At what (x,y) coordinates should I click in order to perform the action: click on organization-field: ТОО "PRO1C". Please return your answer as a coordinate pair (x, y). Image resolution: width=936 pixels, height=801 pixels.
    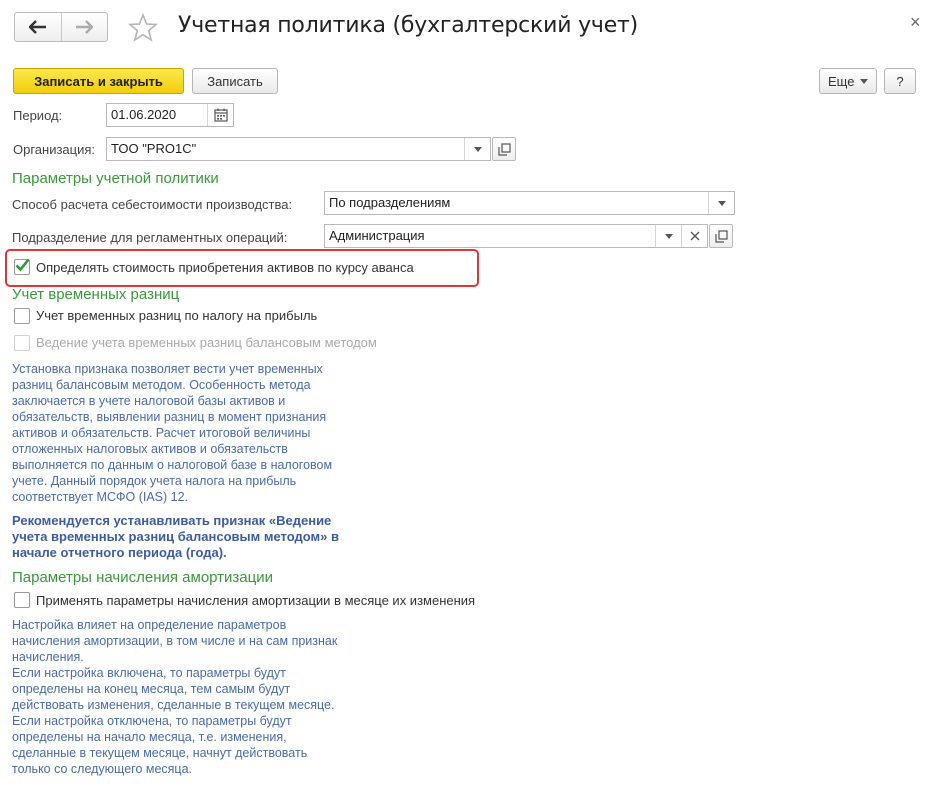
    Looking at the image, I should click on (298, 149).